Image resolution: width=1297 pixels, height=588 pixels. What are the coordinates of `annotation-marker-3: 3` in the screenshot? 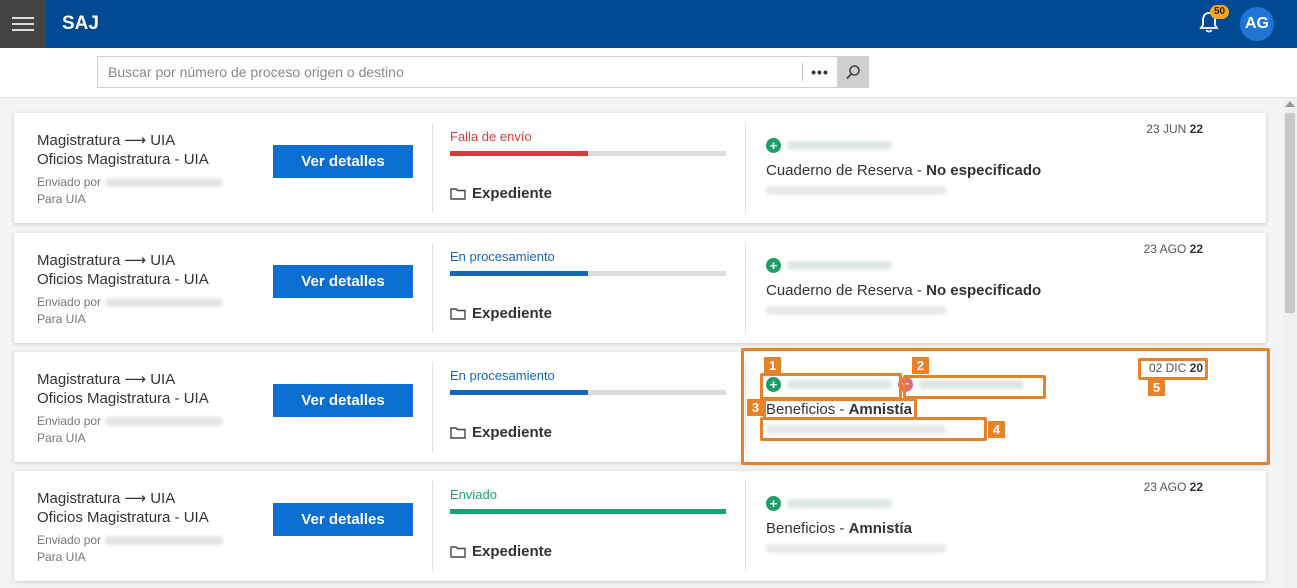 It's located at (755, 407).